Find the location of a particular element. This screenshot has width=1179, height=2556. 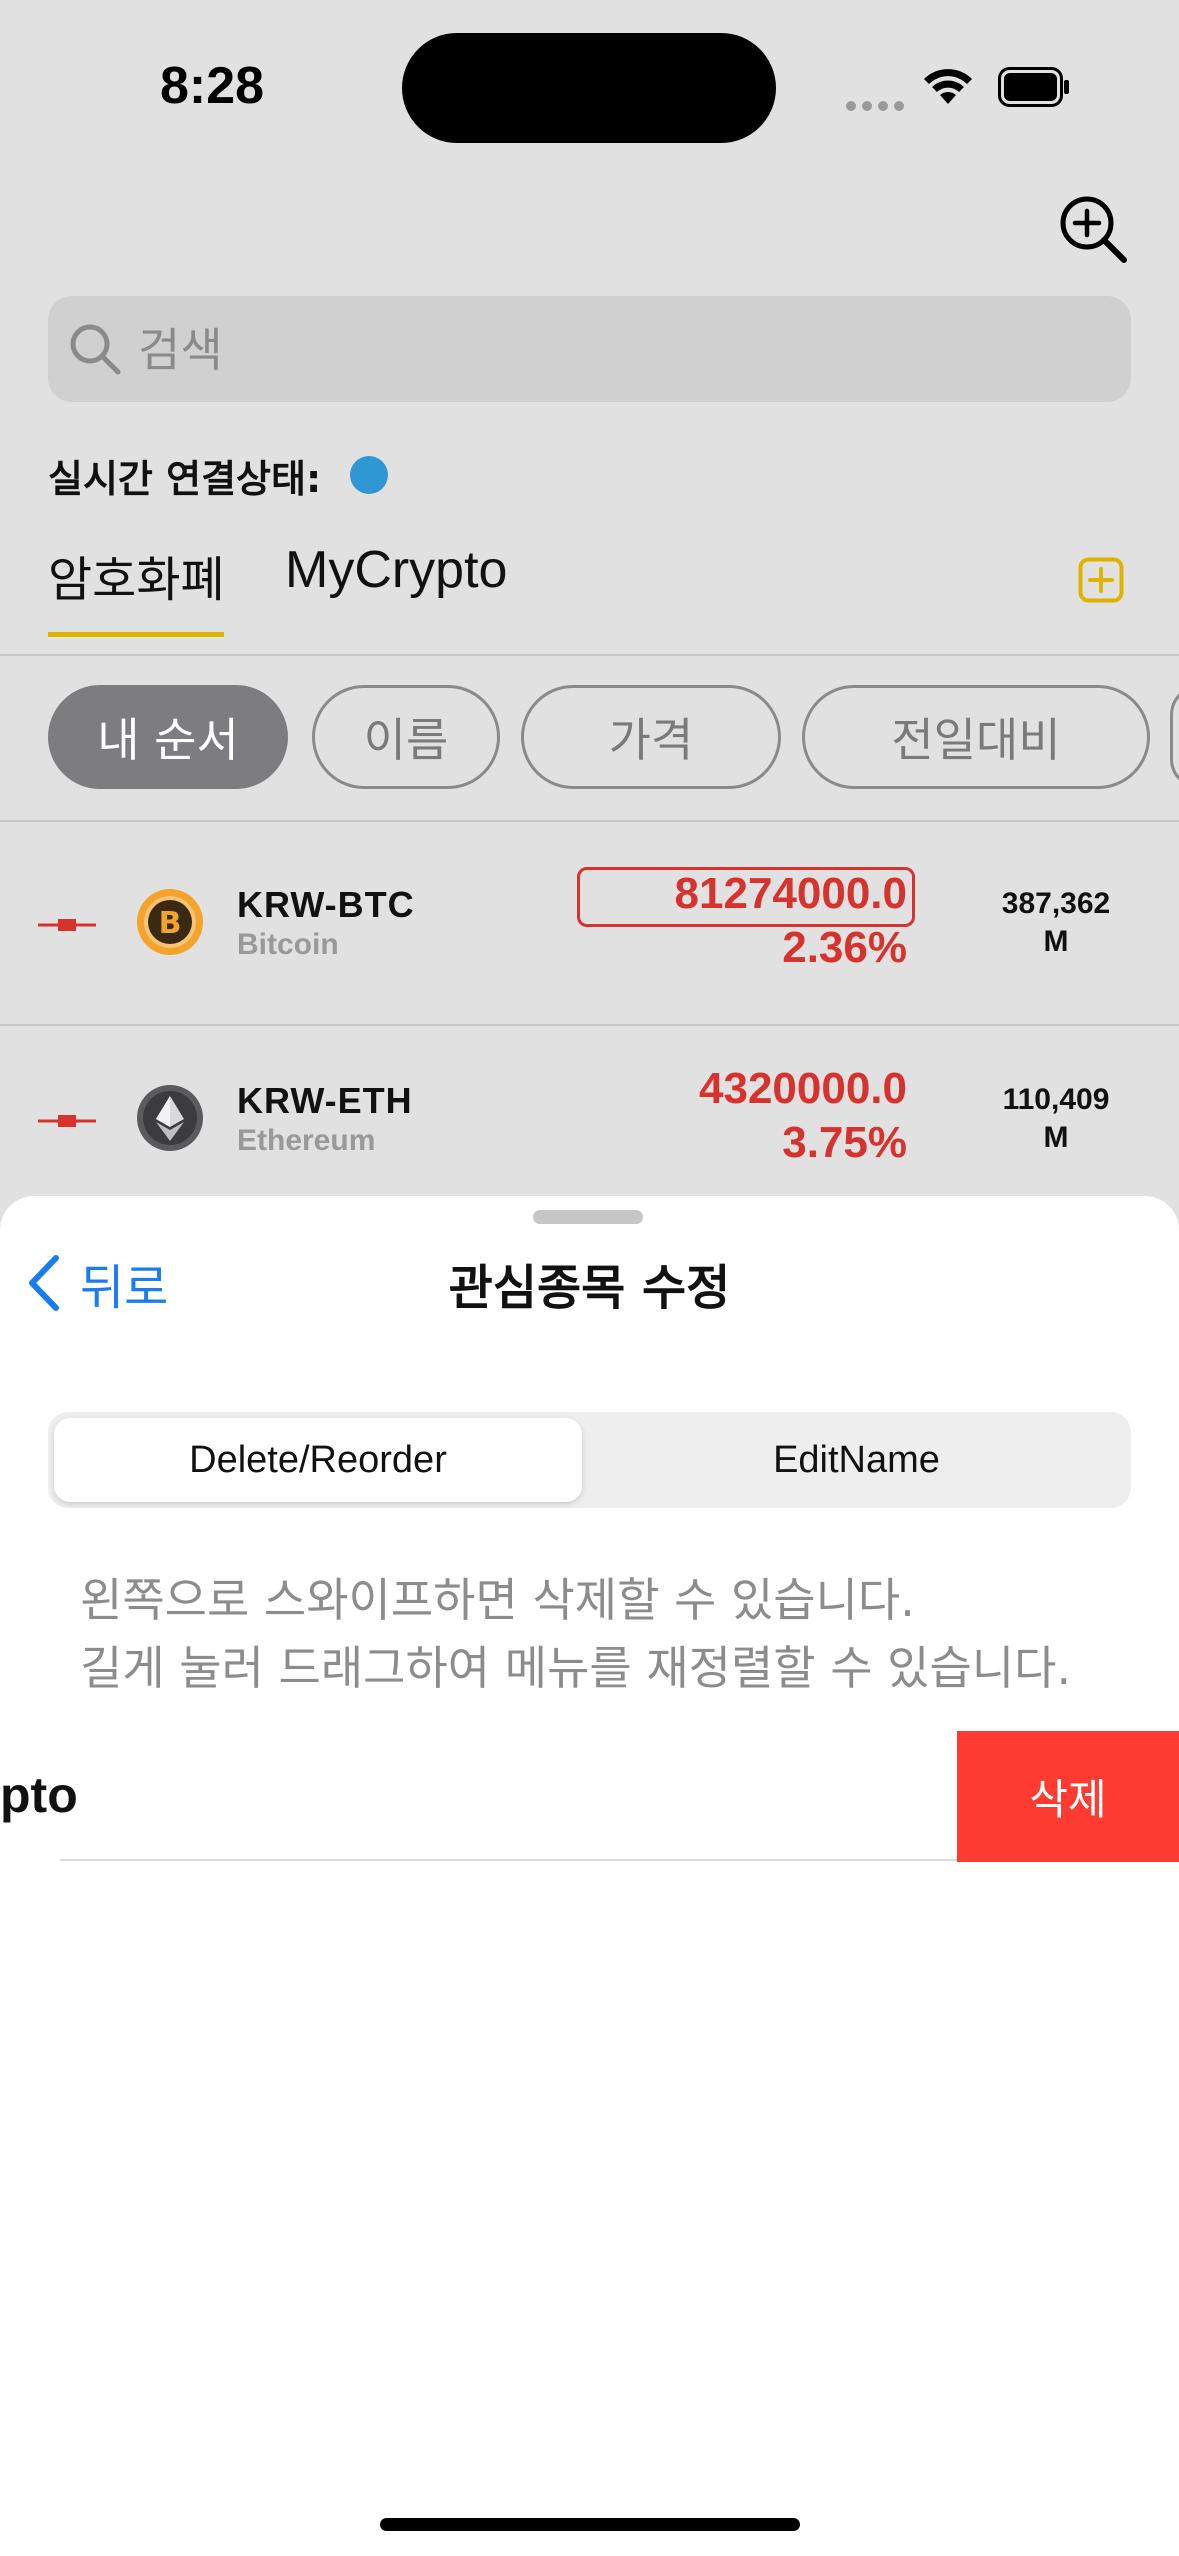

bitcoin-icon: B is located at coordinates (170, 922).